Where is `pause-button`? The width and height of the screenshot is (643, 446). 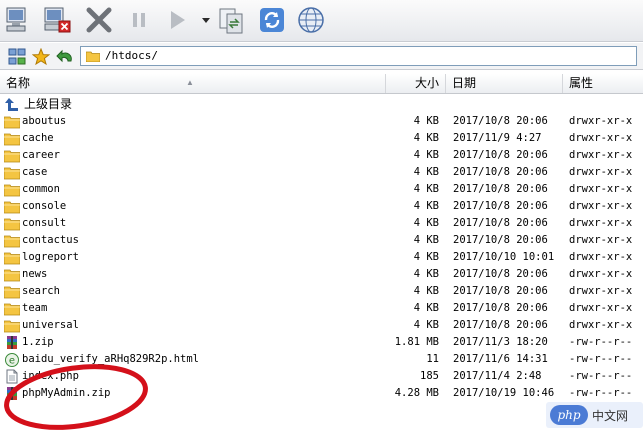
pause-button is located at coordinates (139, 20).